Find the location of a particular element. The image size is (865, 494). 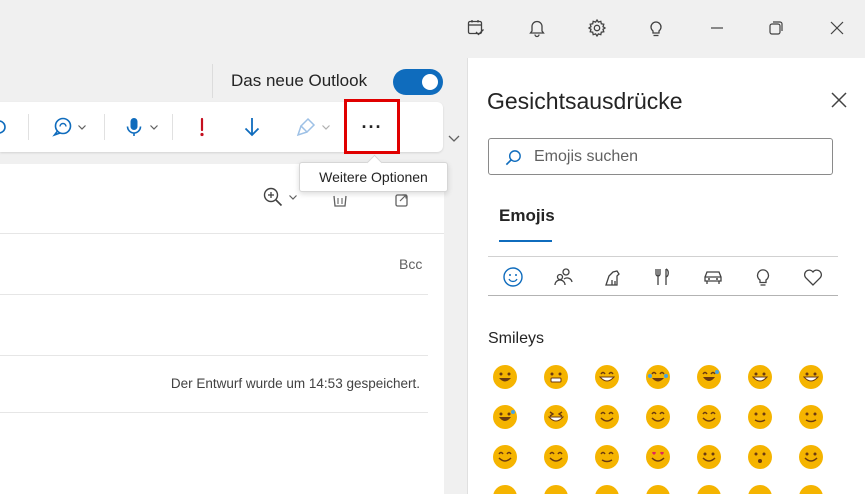

tab-divider is located at coordinates (663, 256).